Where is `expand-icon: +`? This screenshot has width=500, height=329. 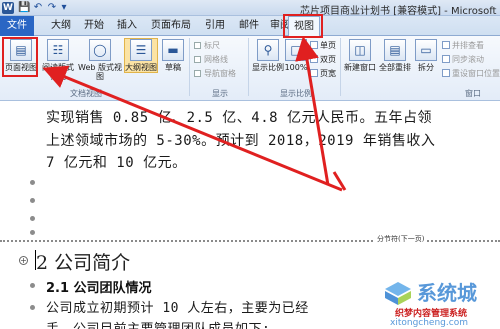
expand-icon: + is located at coordinates (23, 260).